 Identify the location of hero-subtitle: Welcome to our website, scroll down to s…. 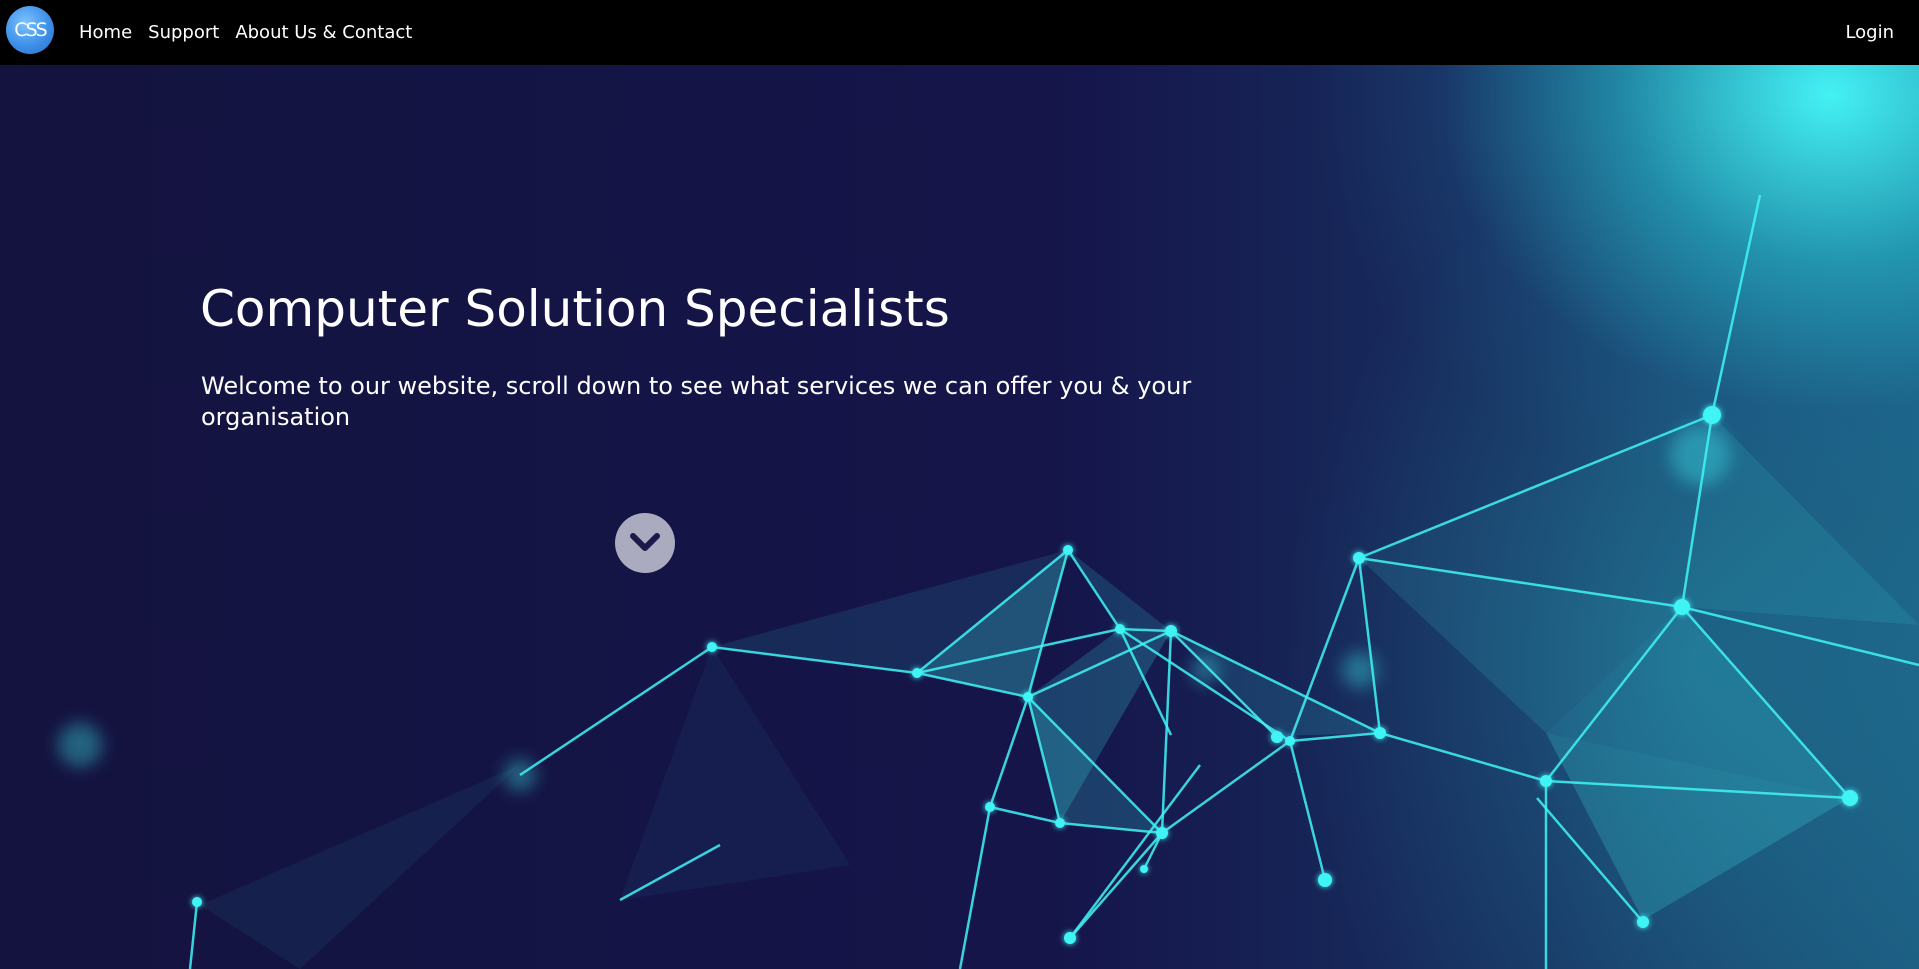
(696, 401).